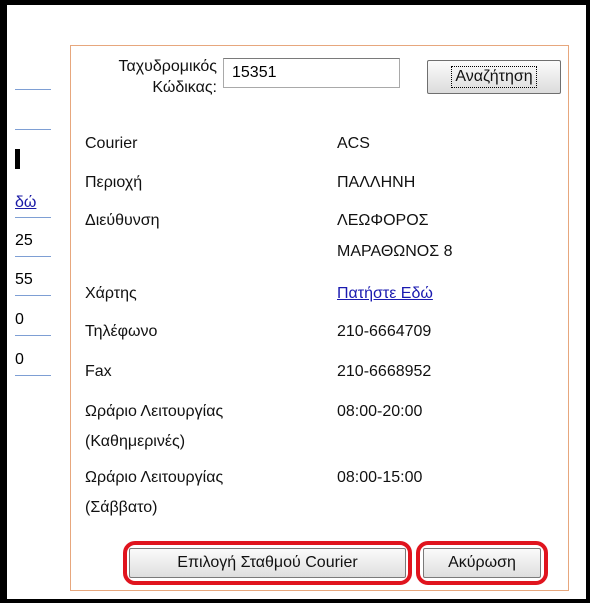 The width and height of the screenshot is (590, 603). I want to click on hours-saturday-label: Ωράριο Λειτουργίας (Σάββατο), so click(154, 492).